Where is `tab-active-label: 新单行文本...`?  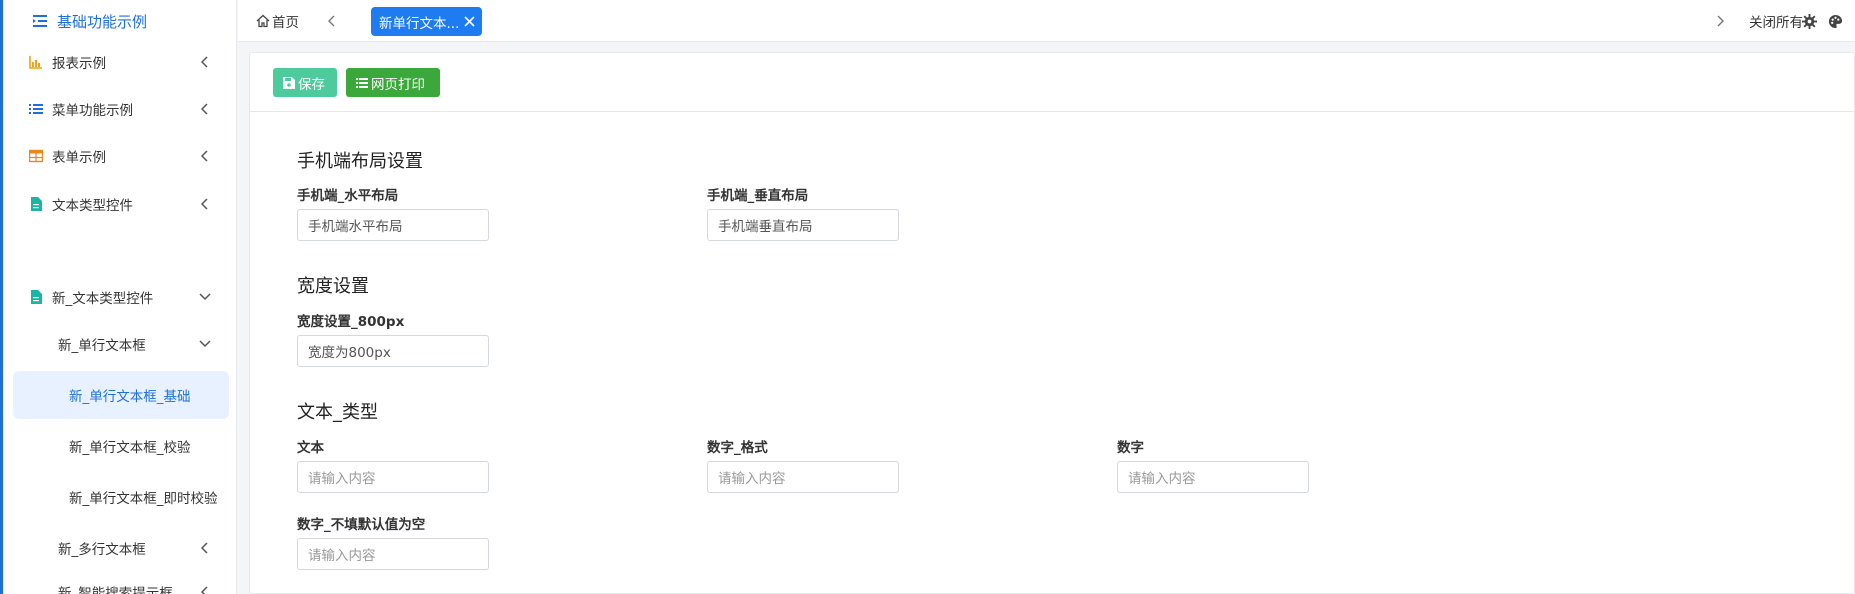 tab-active-label: 新单行文本... is located at coordinates (419, 23).